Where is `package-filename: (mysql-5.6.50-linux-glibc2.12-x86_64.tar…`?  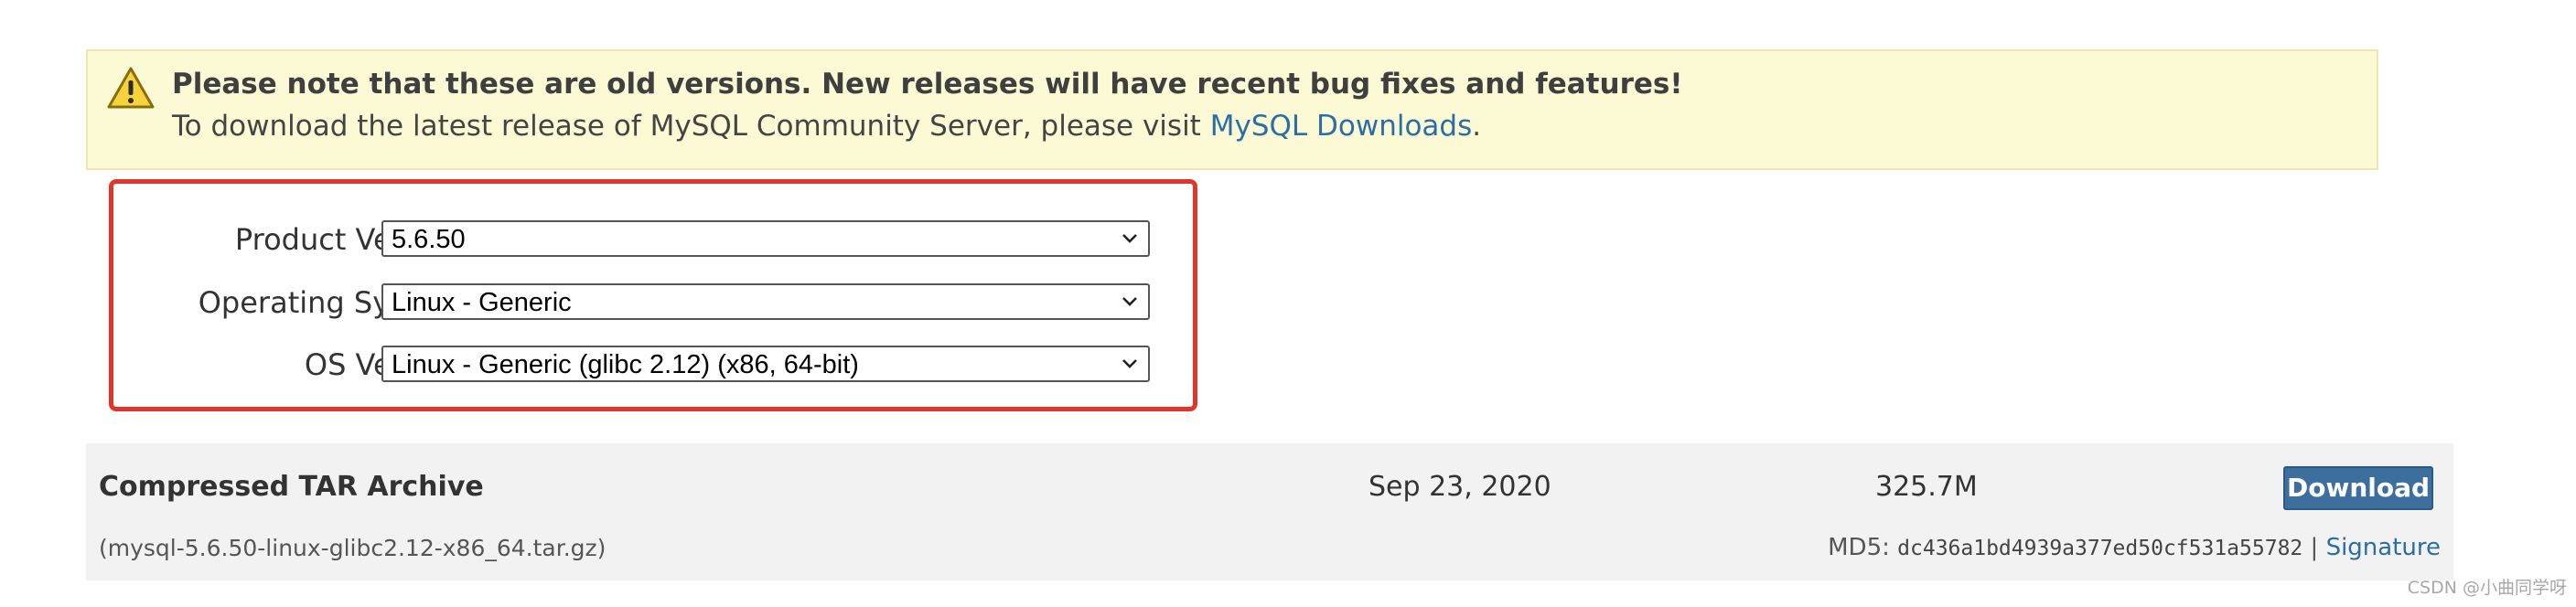
package-filename: (mysql-5.6.50-linux-glibc2.12-x86_64.tar… is located at coordinates (352, 548).